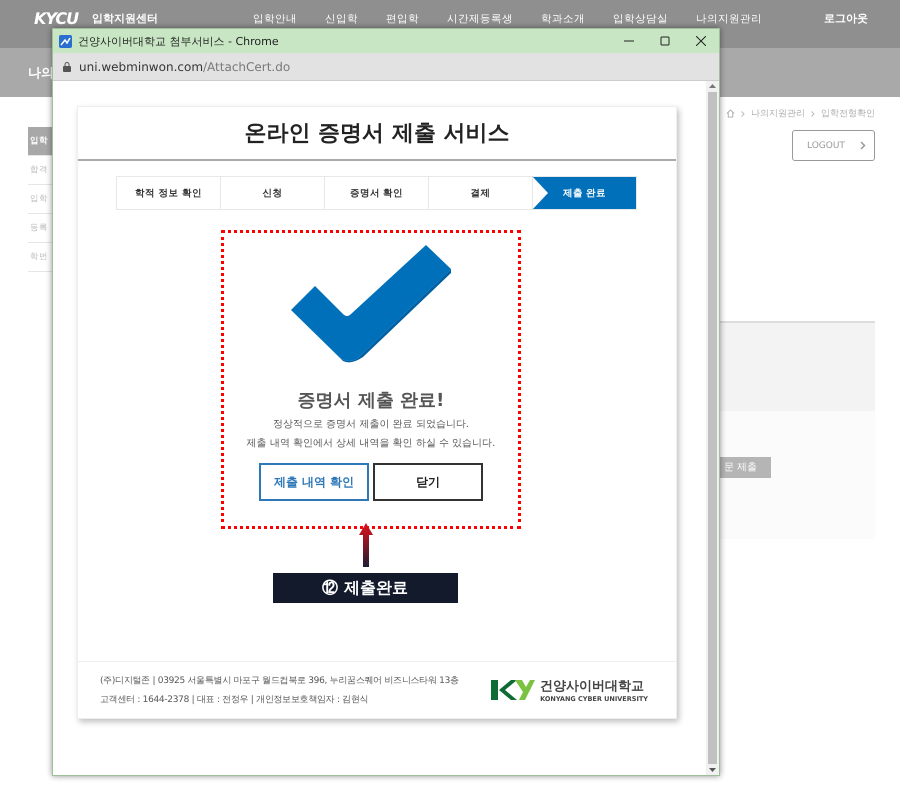  I want to click on nav-link: 입학상담실, so click(640, 19).